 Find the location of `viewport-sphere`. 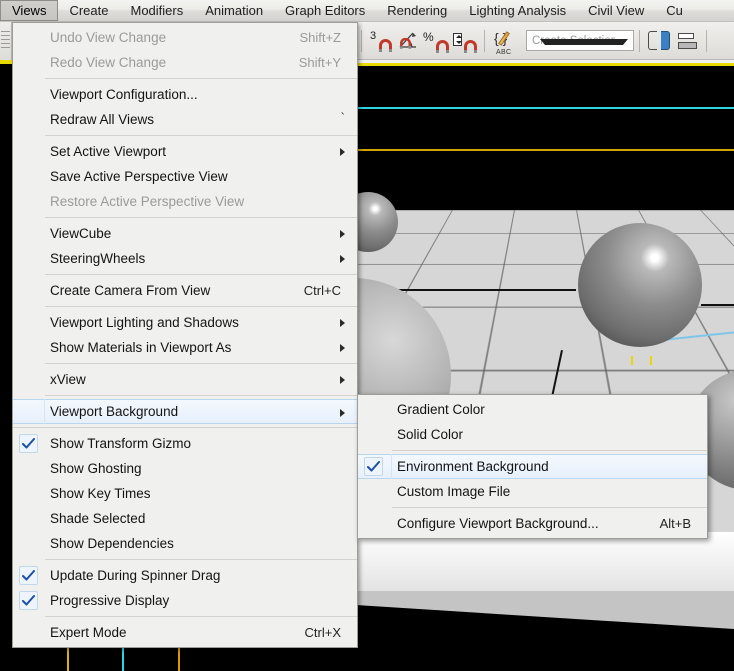

viewport-sphere is located at coordinates (640, 285).